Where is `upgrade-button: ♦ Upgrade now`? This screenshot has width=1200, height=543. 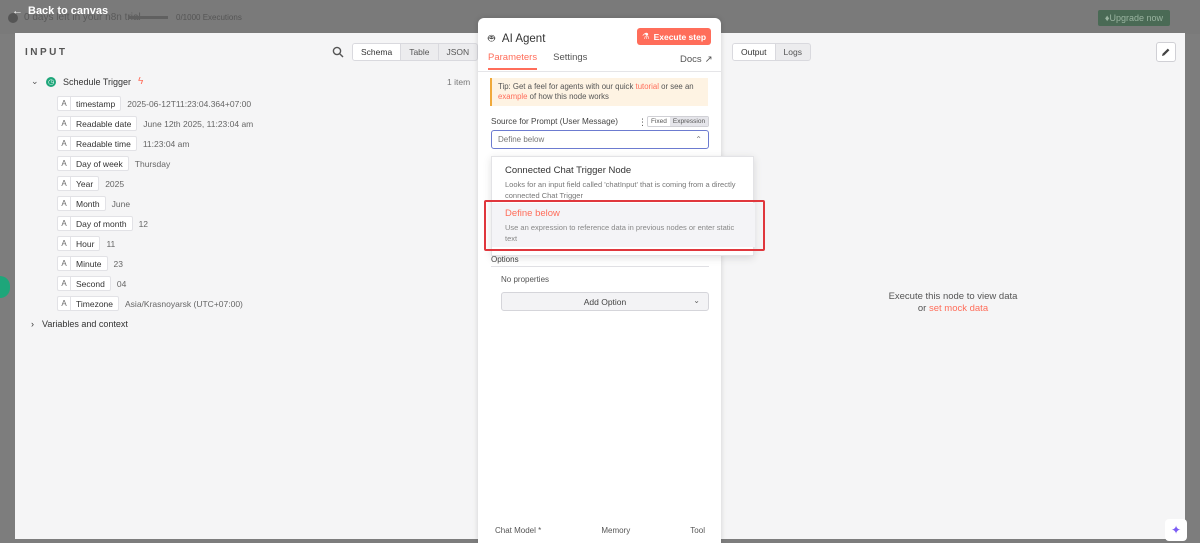
upgrade-button: ♦ Upgrade now is located at coordinates (1134, 18).